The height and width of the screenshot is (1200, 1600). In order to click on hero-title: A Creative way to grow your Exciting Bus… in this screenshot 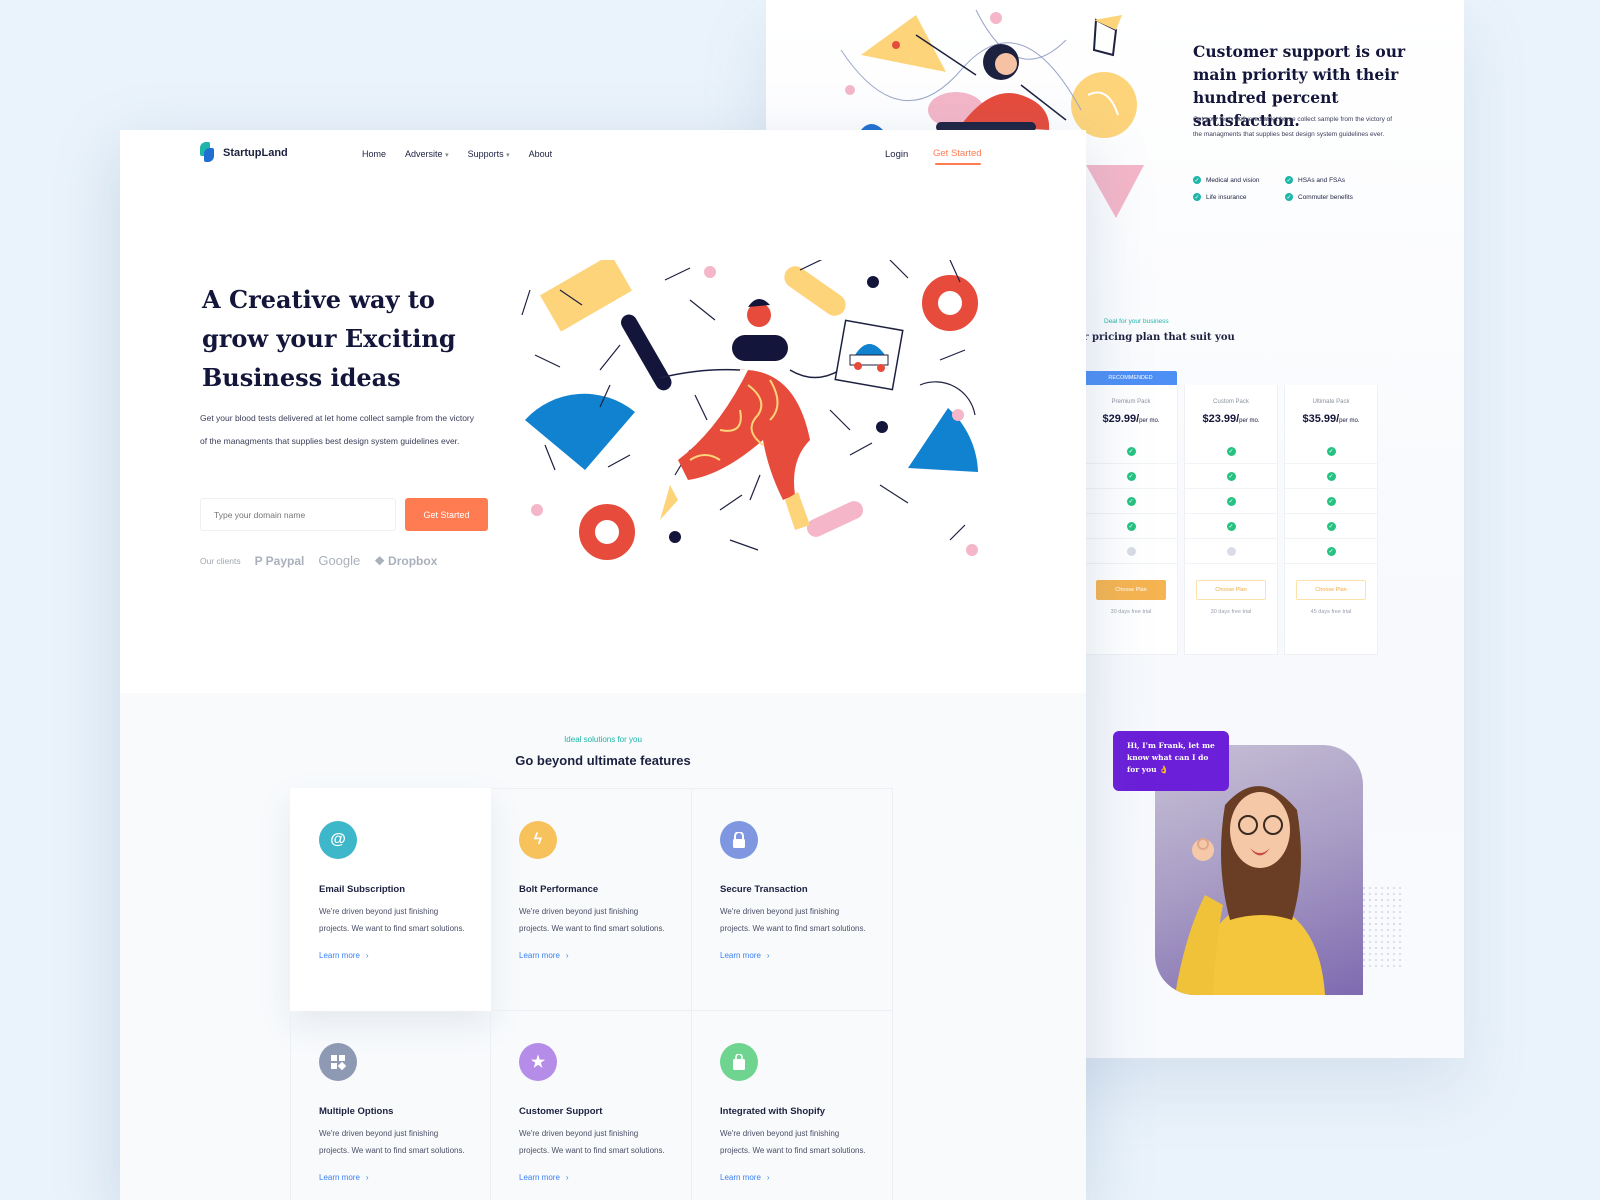, I will do `click(329, 338)`.